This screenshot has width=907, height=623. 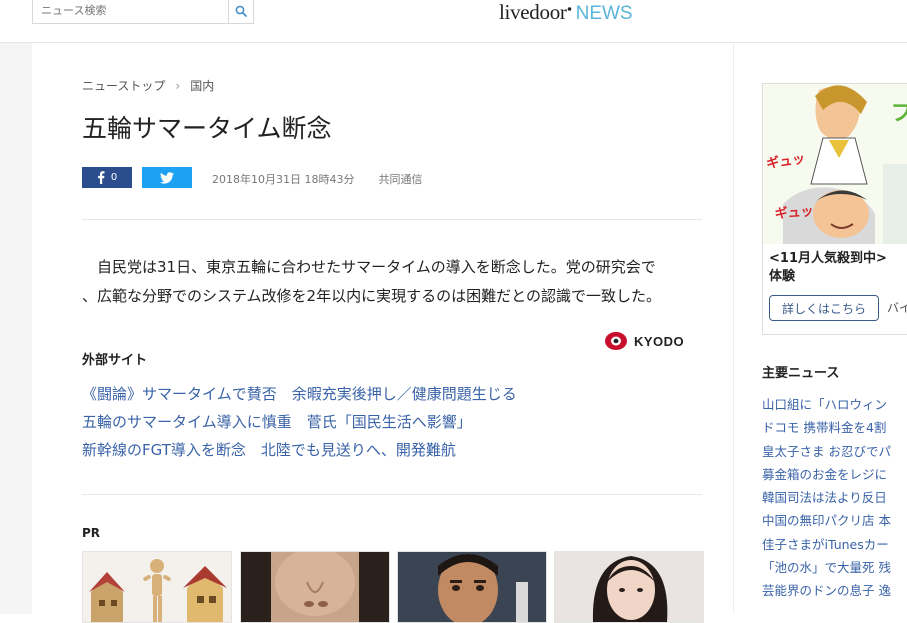 I want to click on ad-art-text: ギュッ, so click(x=794, y=212).